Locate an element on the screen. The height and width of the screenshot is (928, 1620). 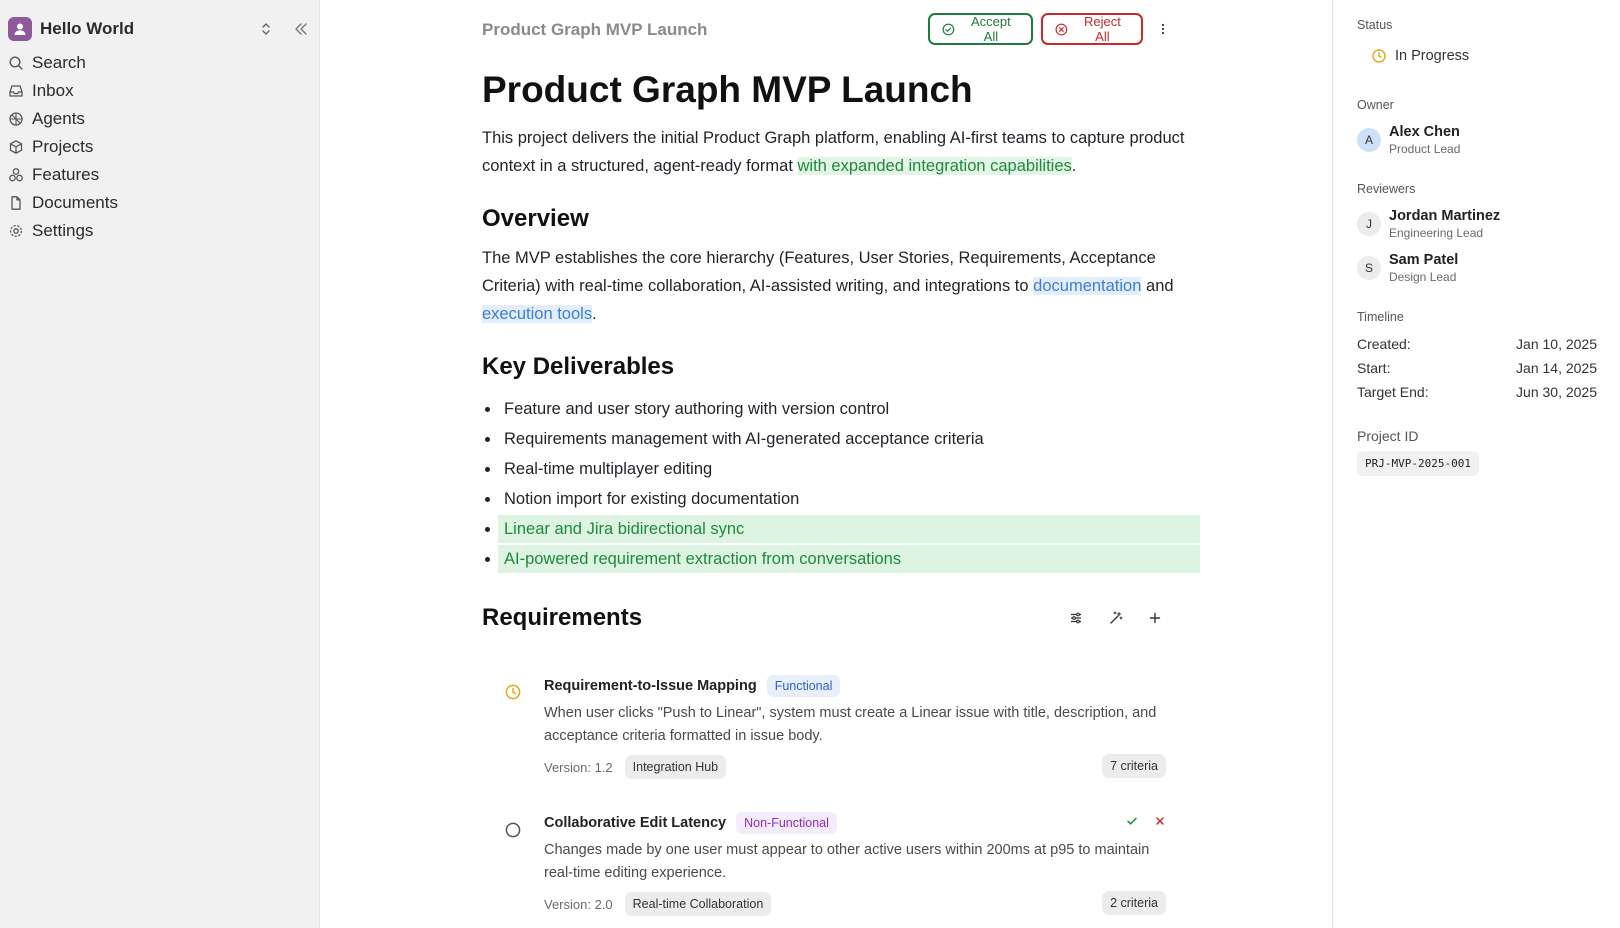
status-selector: In Progress is located at coordinates (1420, 56).